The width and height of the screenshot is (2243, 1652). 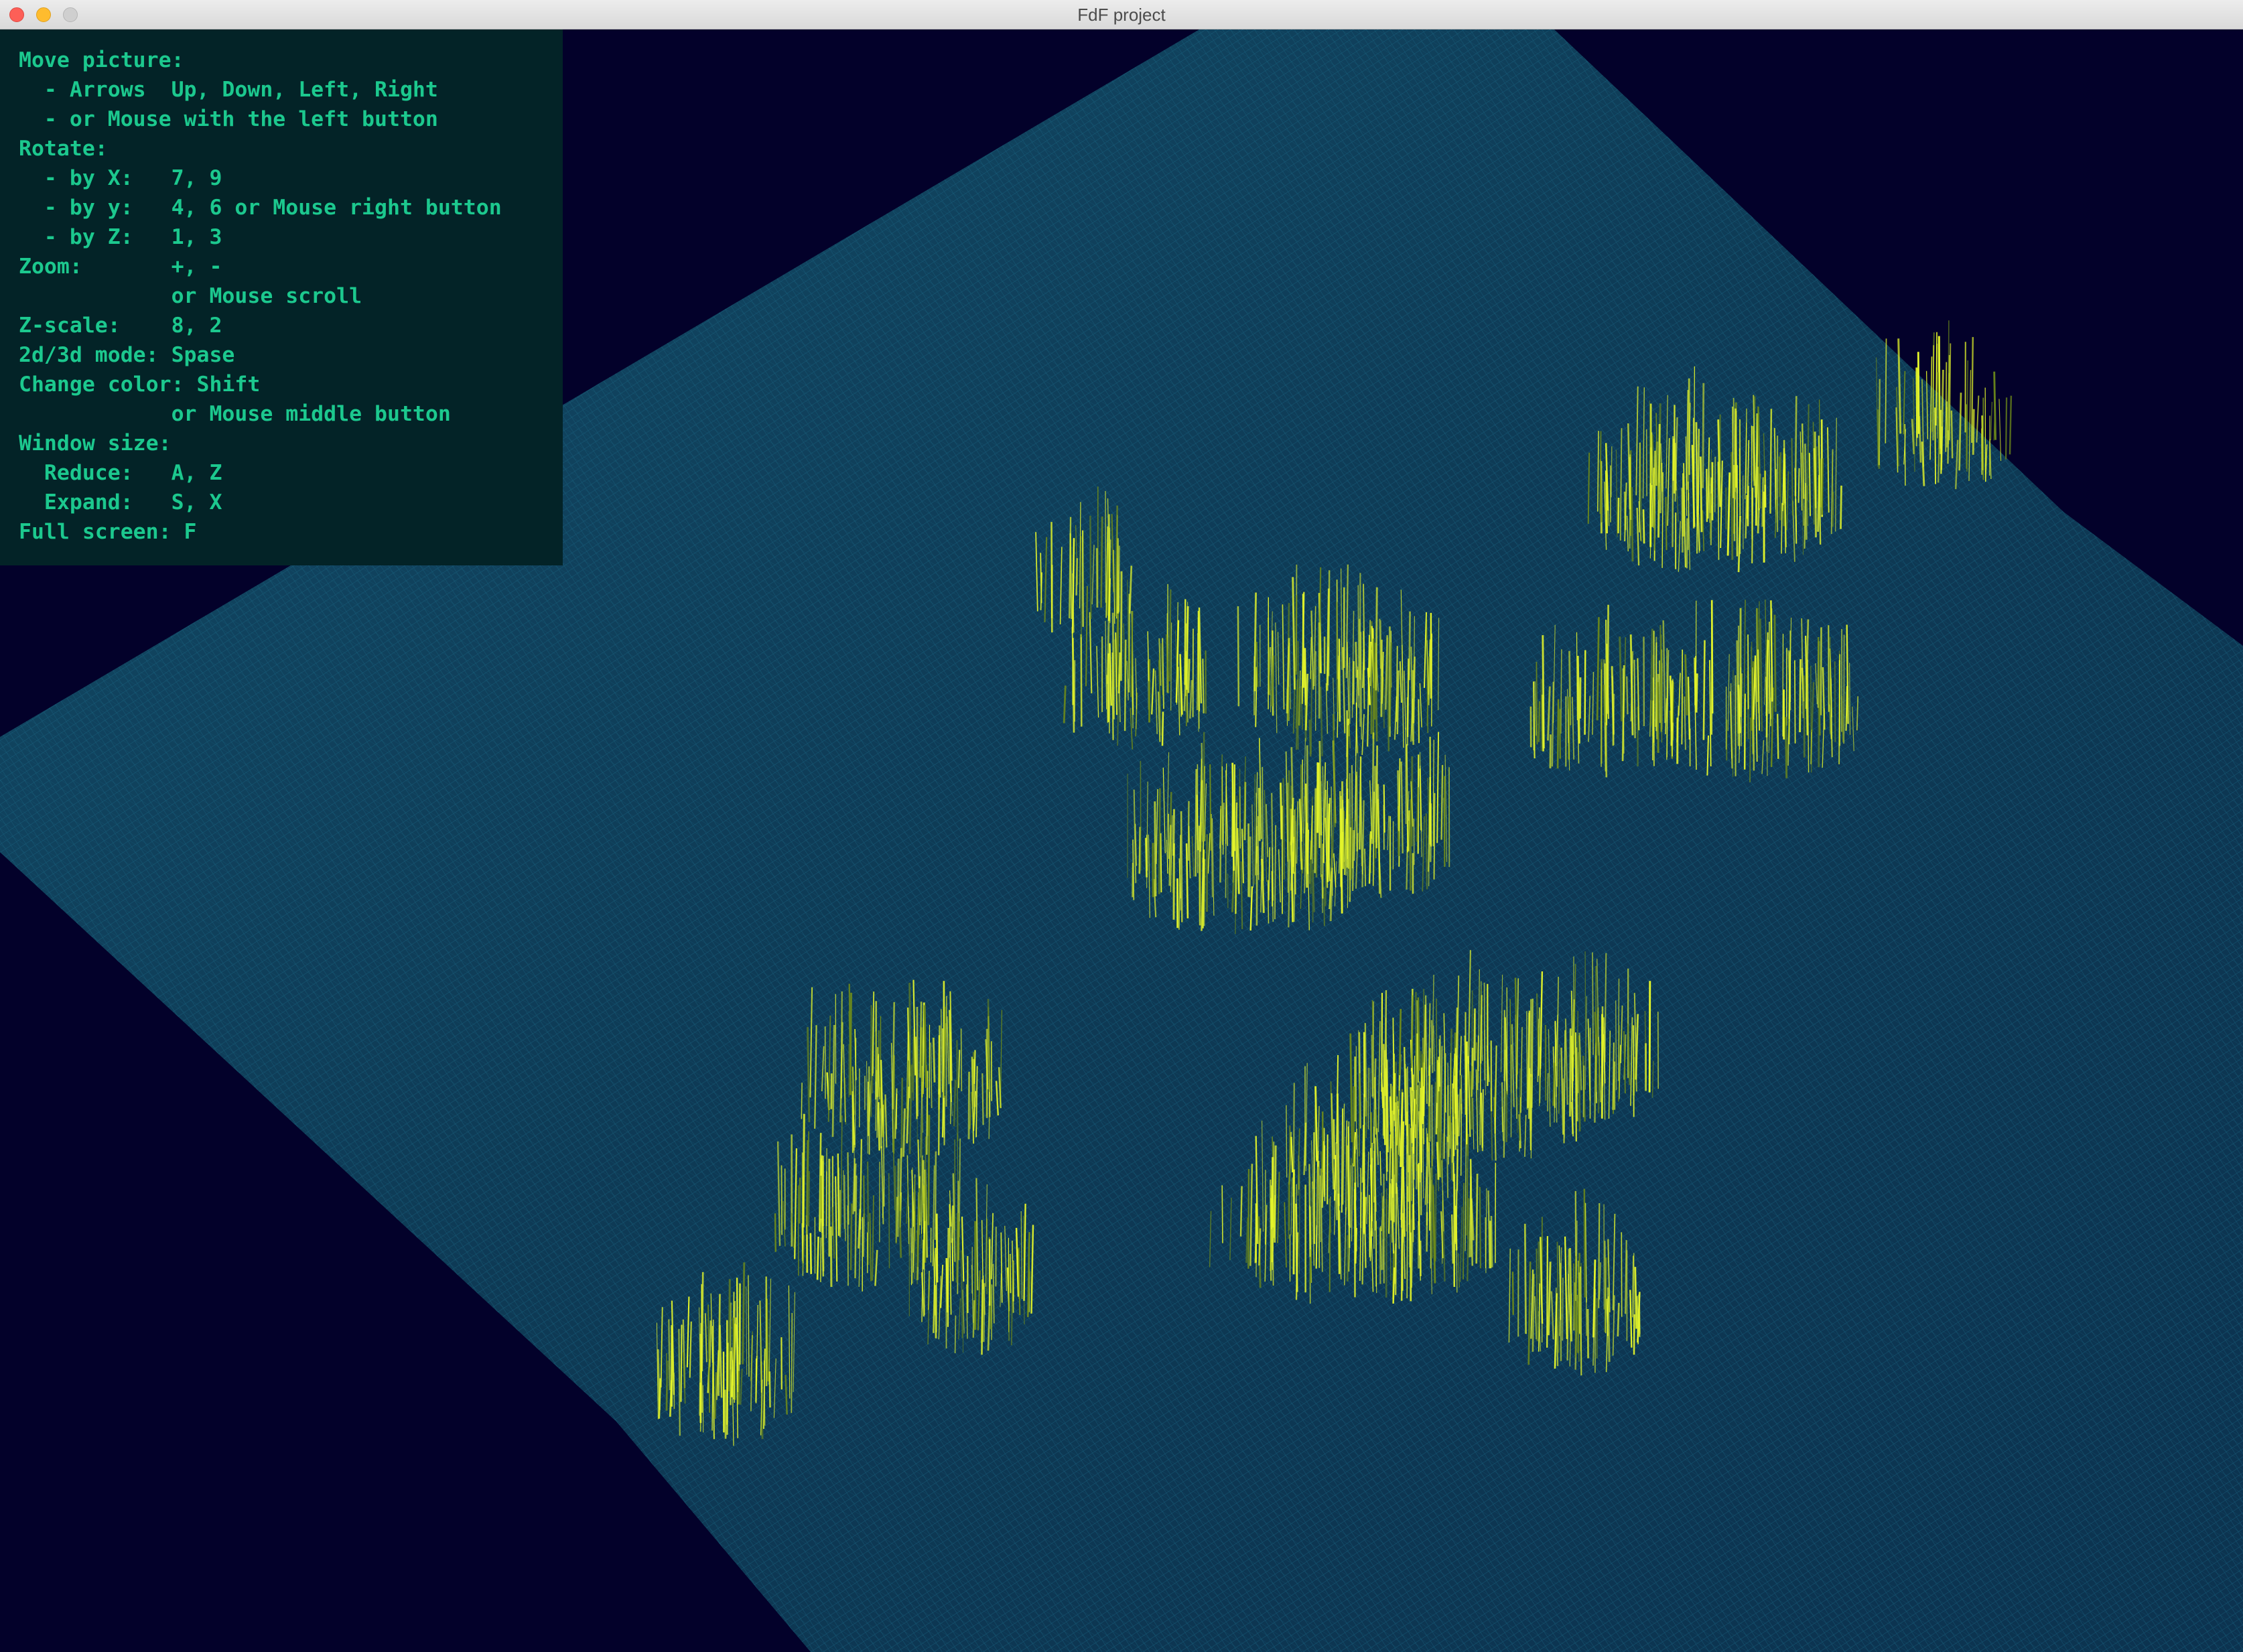 I want to click on help-line: Reduce: A, Z, so click(x=120, y=473).